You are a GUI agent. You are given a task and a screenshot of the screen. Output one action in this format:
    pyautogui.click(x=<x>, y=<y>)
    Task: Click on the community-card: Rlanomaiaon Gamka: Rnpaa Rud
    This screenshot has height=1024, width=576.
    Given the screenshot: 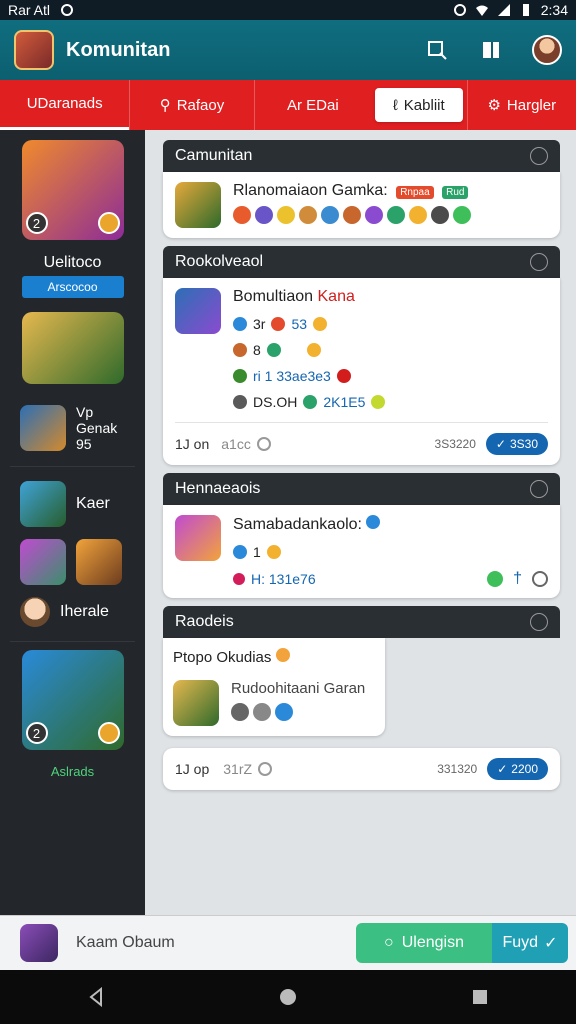 What is the action you would take?
    pyautogui.click(x=361, y=205)
    